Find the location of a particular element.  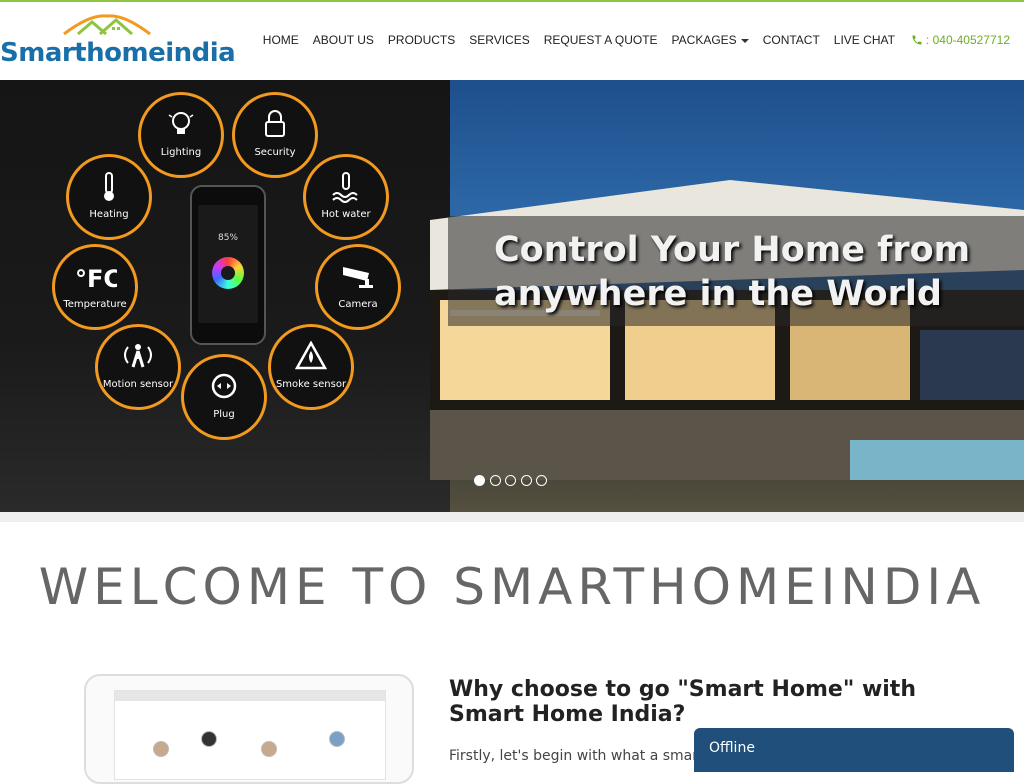

live-chat-widget: Offline is located at coordinates (854, 750).